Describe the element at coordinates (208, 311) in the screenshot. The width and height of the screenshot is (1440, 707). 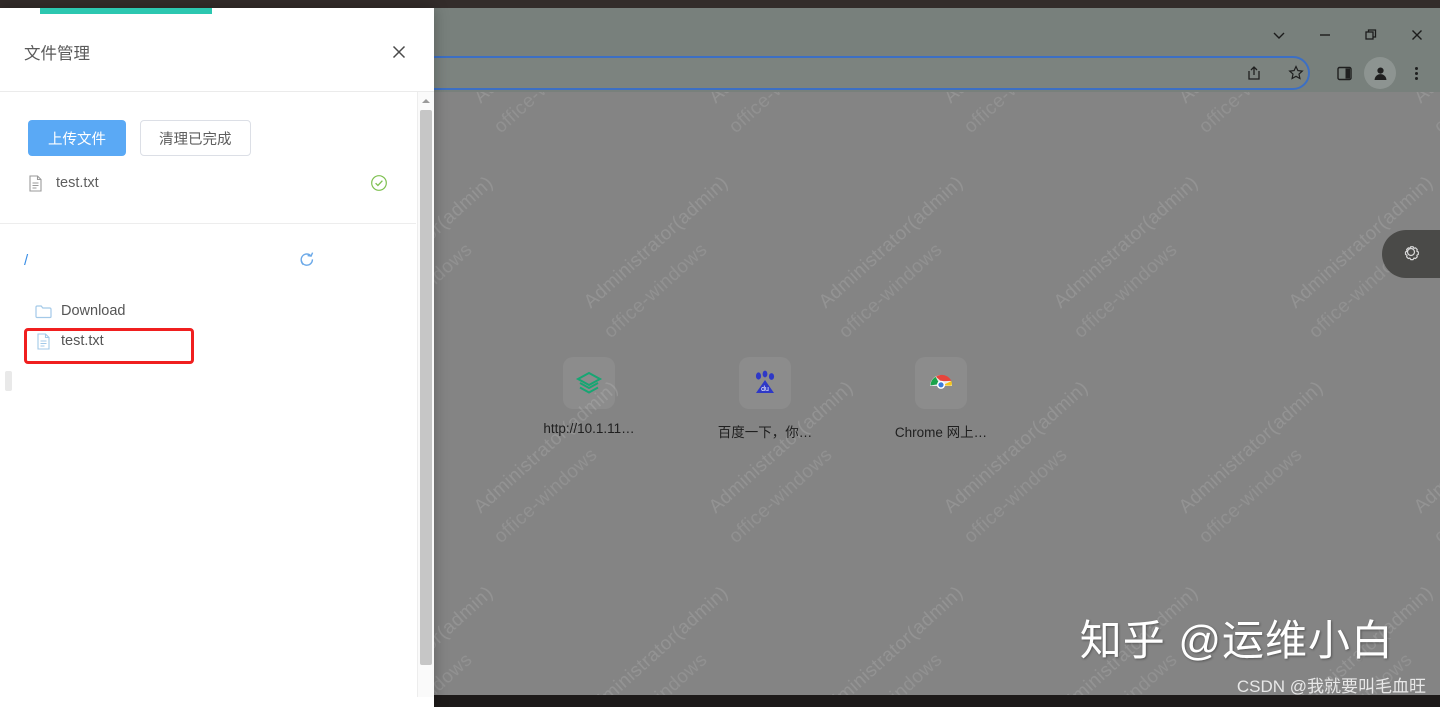
I see `tree-item-folder: Download` at that location.